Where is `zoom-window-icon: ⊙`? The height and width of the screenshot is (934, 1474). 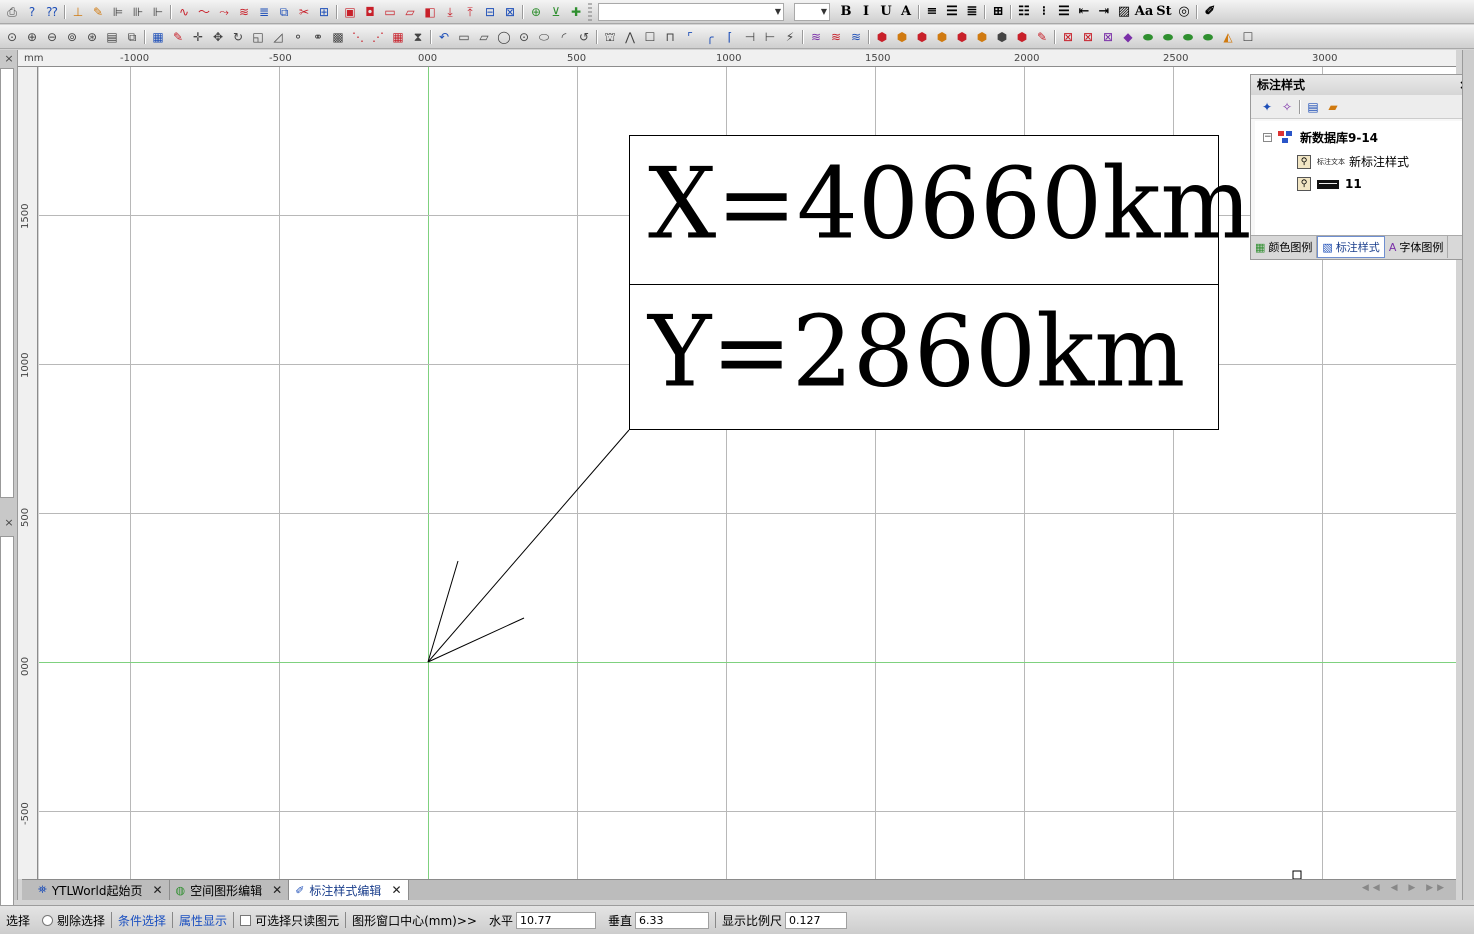 zoom-window-icon: ⊙ is located at coordinates (12, 37).